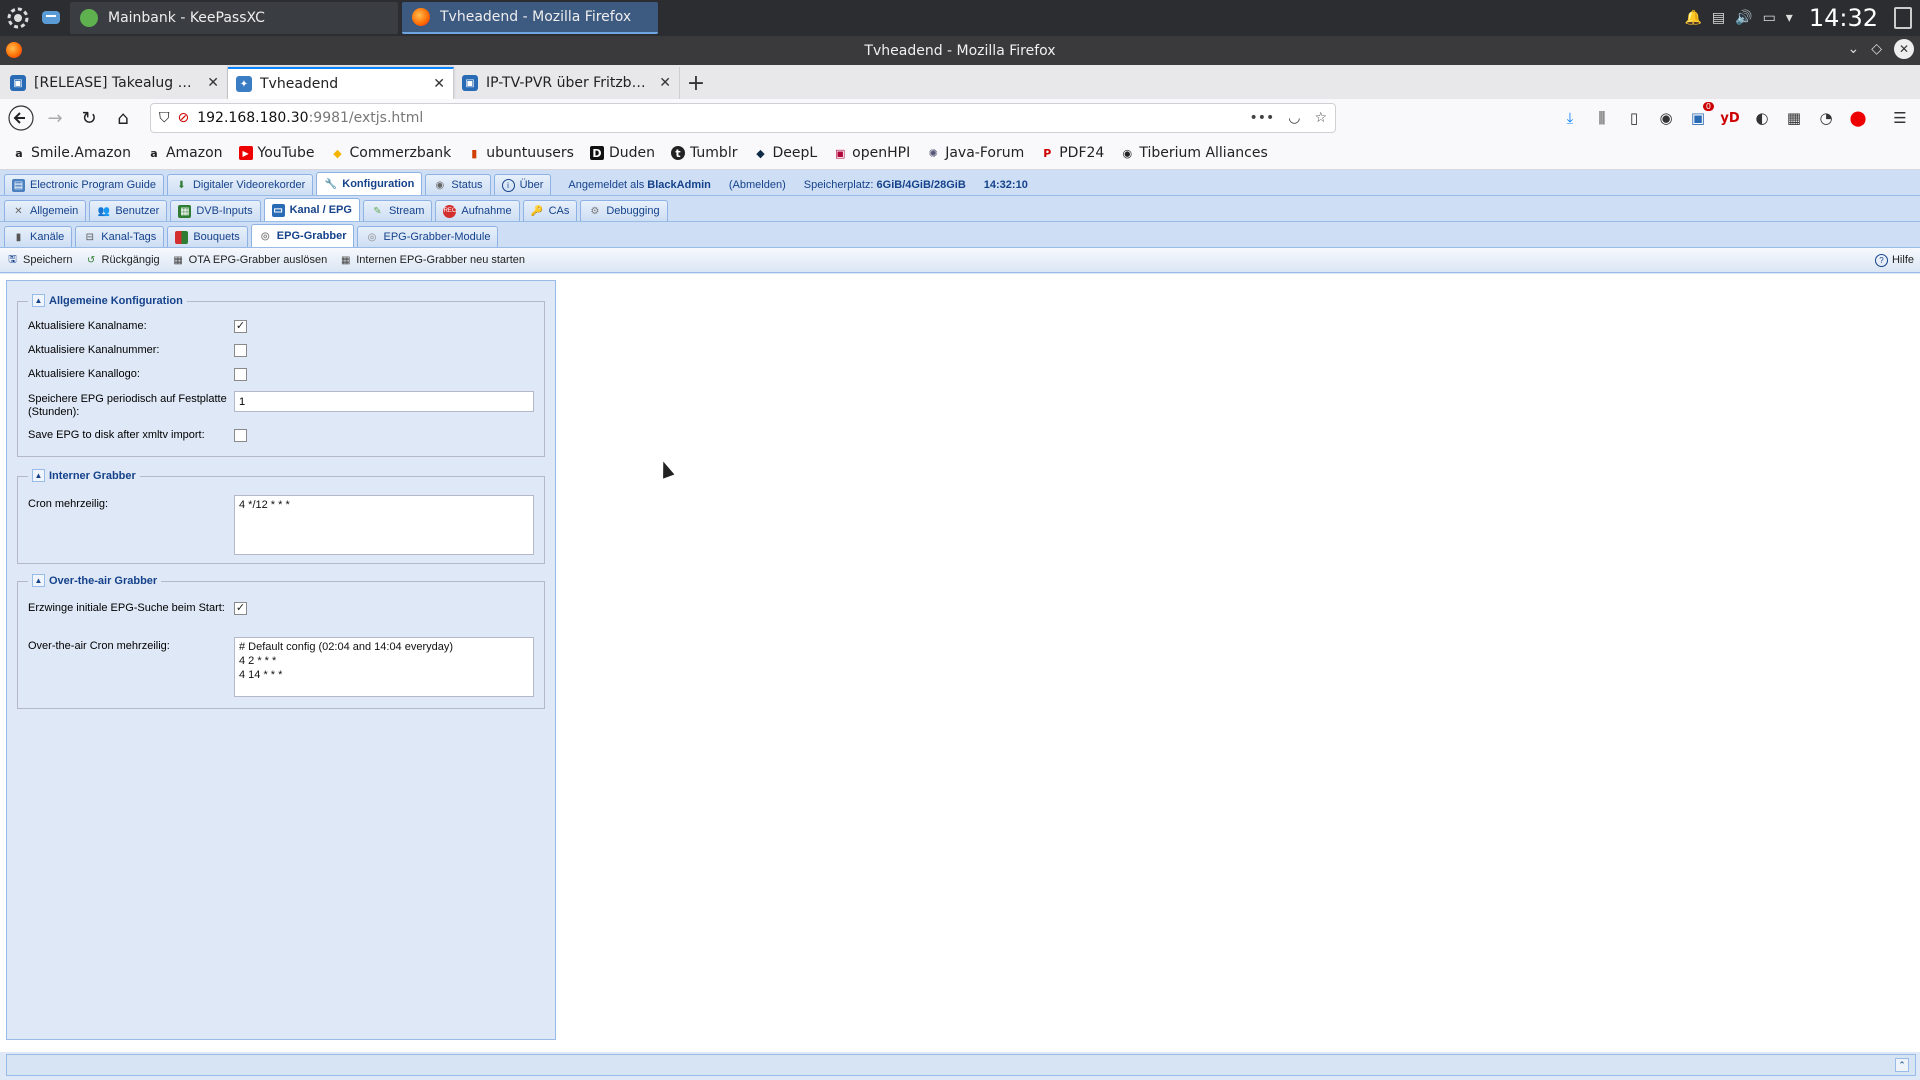 The width and height of the screenshot is (1920, 1080). Describe the element at coordinates (39, 260) in the screenshot. I see `save-button: 🖫 Speichern` at that location.